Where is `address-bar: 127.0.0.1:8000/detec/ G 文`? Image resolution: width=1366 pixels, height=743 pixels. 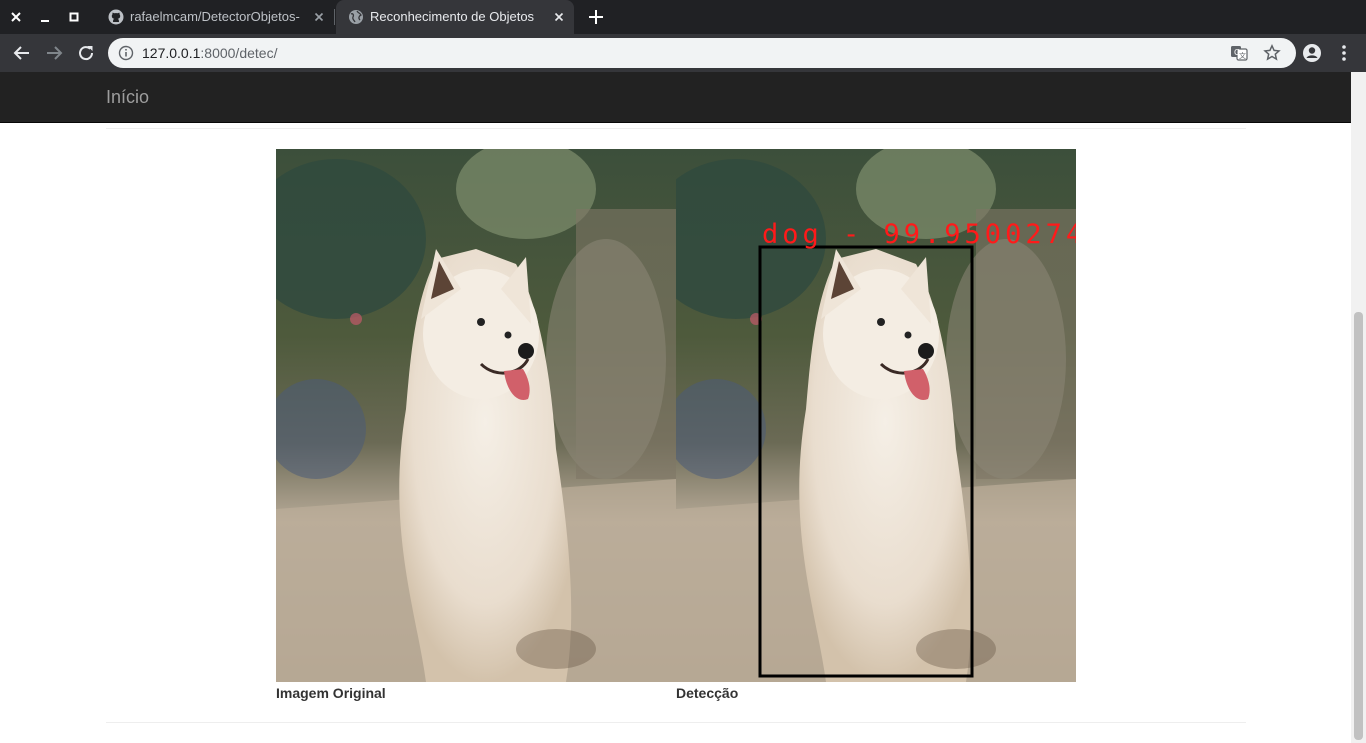
address-bar: 127.0.0.1:8000/detec/ G 文 is located at coordinates (702, 53).